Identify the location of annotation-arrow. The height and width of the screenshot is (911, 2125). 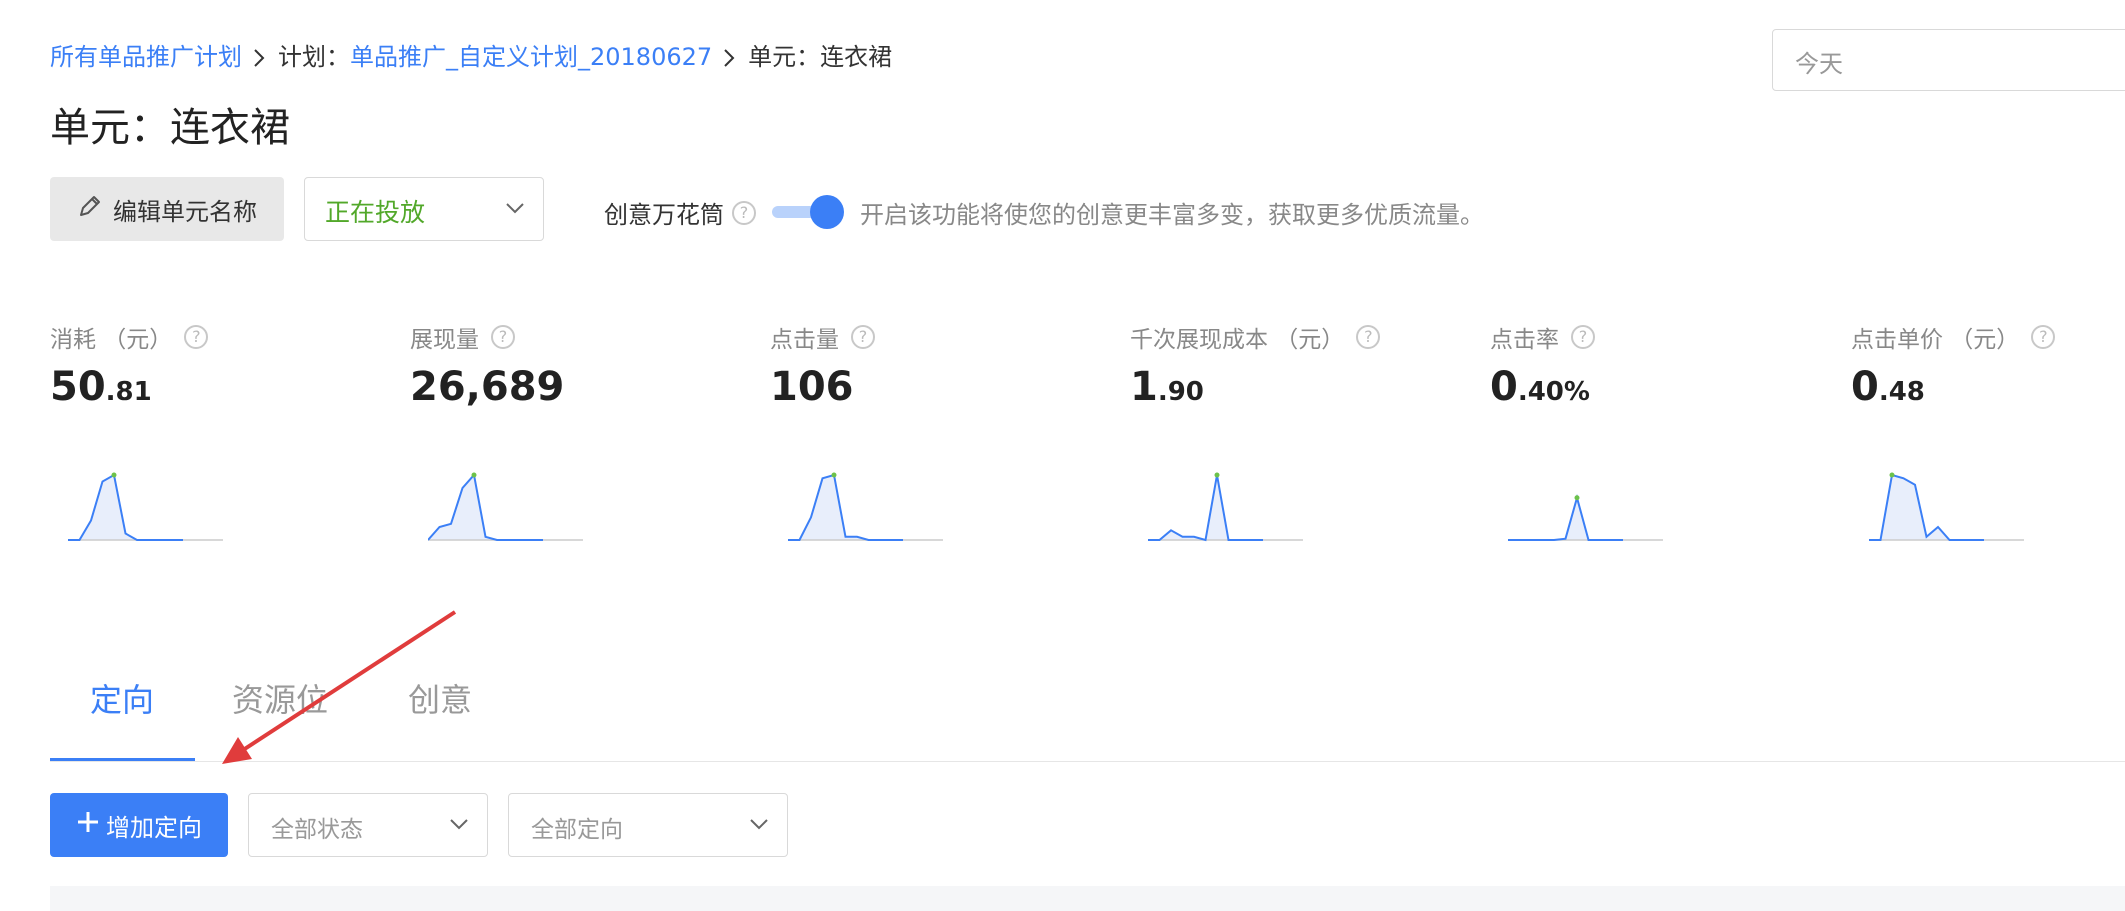
(339, 687).